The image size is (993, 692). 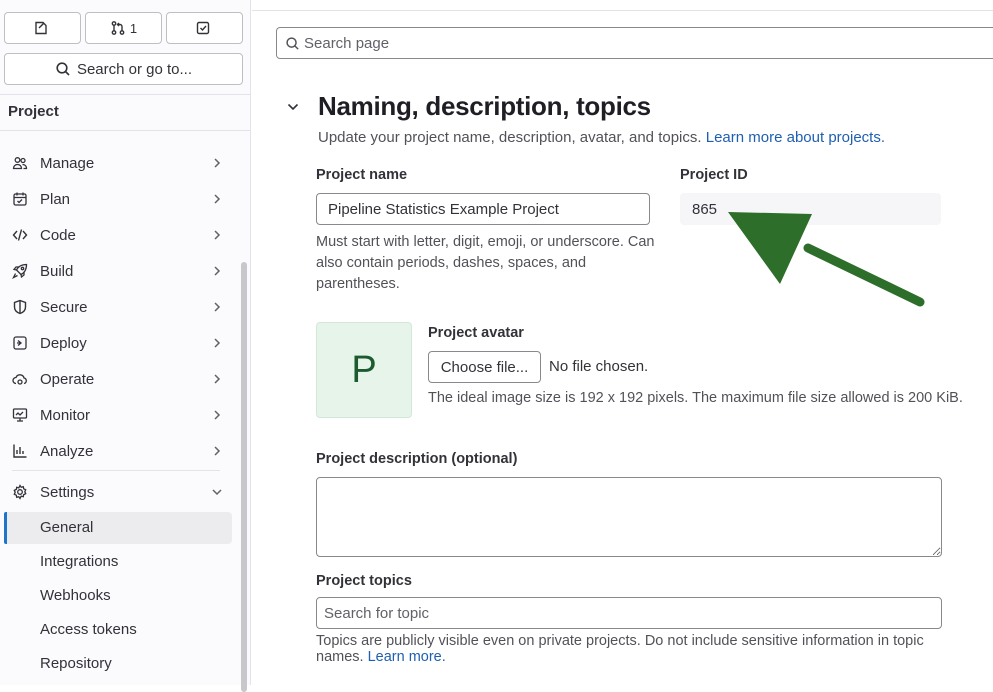 I want to click on sidebar-scrollbar, so click(x=244, y=477).